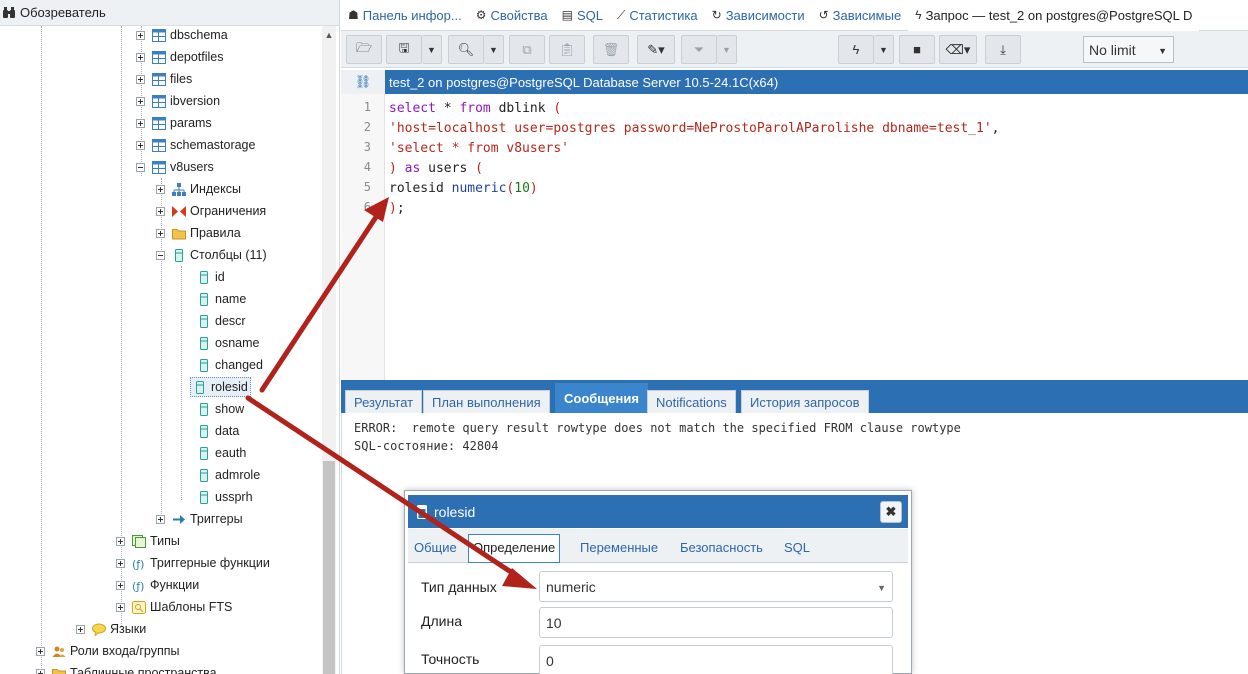 This screenshot has width=1248, height=674. I want to click on tab-dependents: ↺ Зависимые, so click(860, 15).